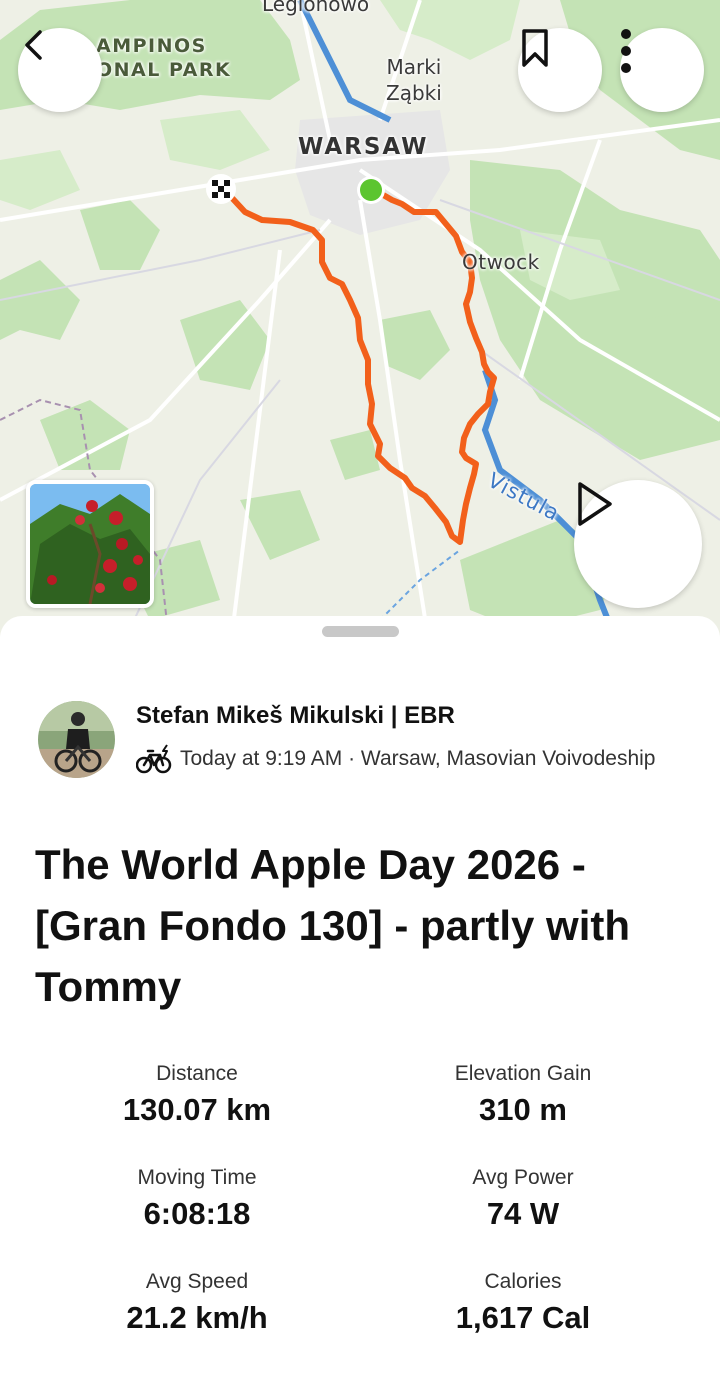 This screenshot has height=1394, width=720. I want to click on athlete-avatar-photo, so click(76, 739).